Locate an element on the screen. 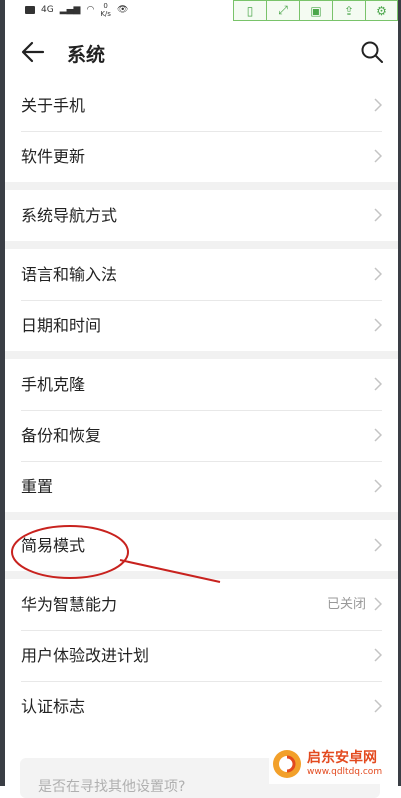 This screenshot has height=798, width=401. status-icons: 4G ▂▄▆ ◠ 0 K/s 👁 is located at coordinates (76, 10).